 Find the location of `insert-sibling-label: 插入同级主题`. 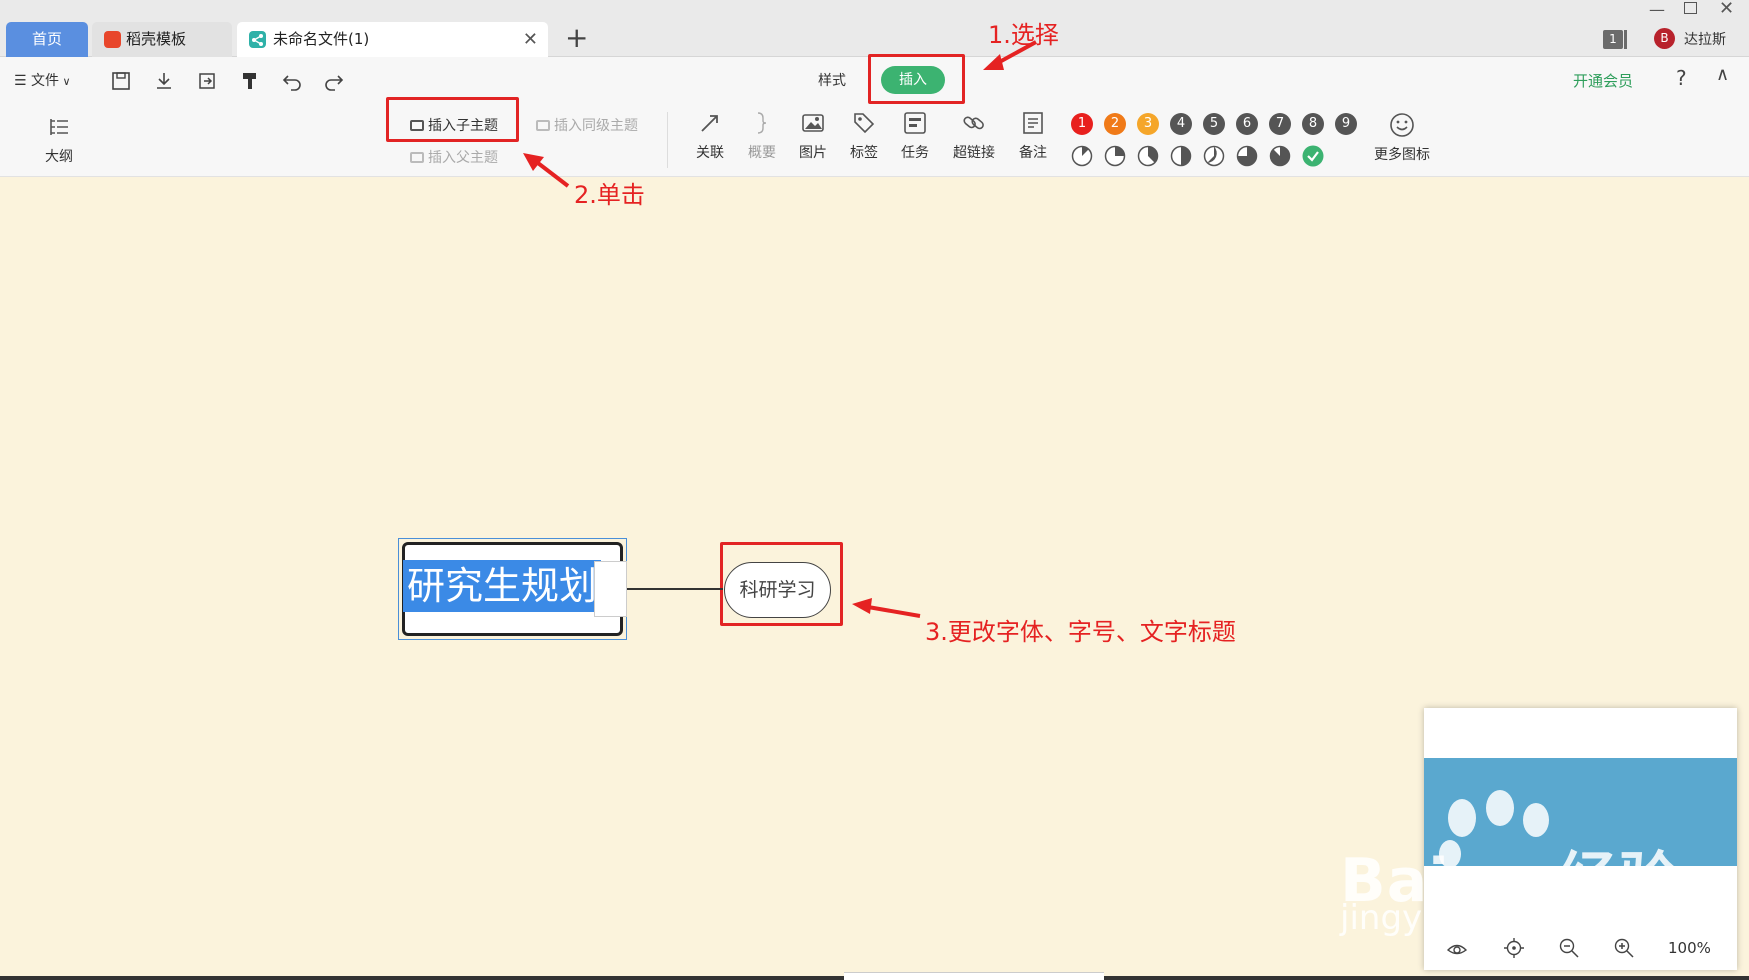

insert-sibling-label: 插入同级主题 is located at coordinates (596, 126).